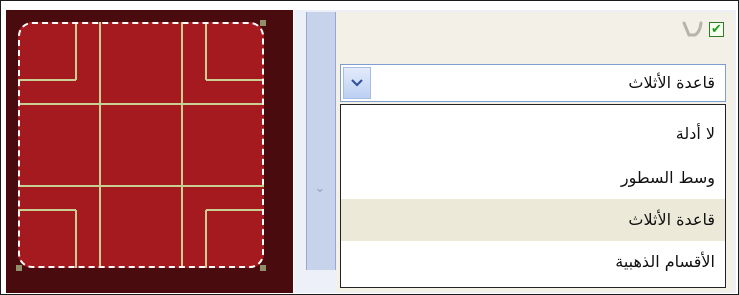 The height and width of the screenshot is (295, 739). What do you see at coordinates (692, 29) in the screenshot?
I see `hook-icon` at bounding box center [692, 29].